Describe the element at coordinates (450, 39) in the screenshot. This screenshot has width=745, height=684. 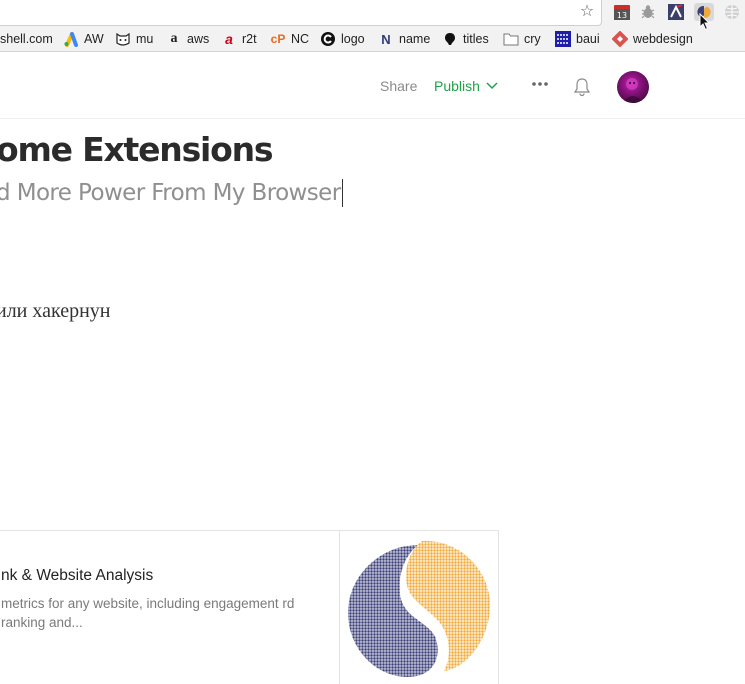
I see `bullet-icon` at that location.